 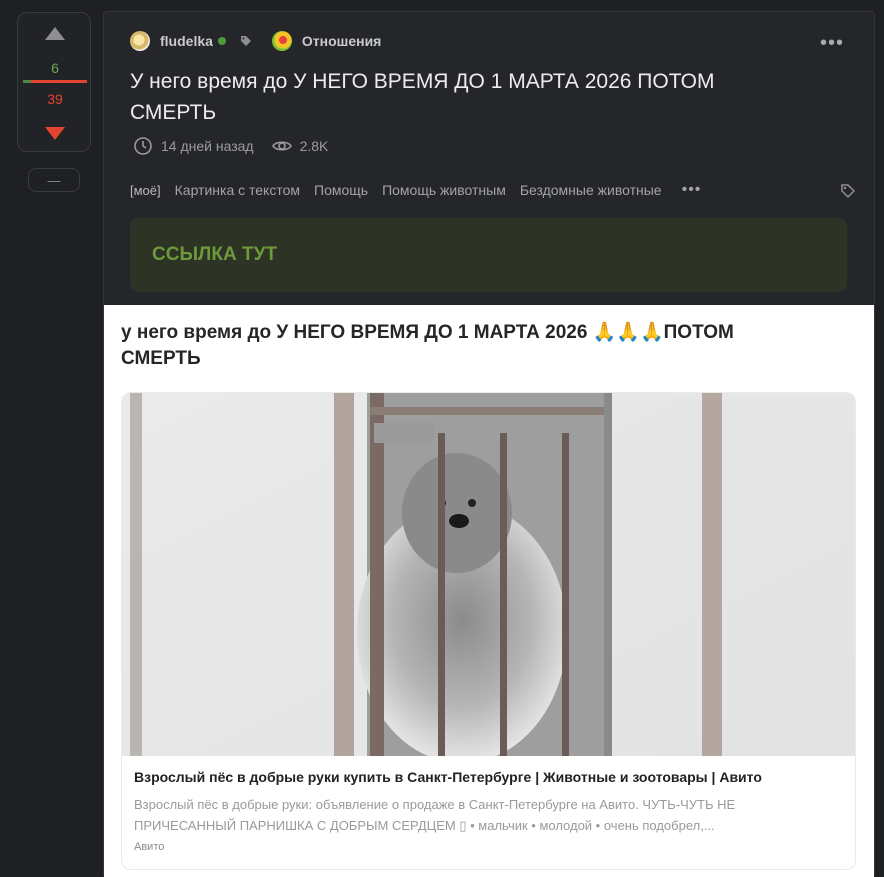 I want to click on preview-source: Авито, so click(x=149, y=847).